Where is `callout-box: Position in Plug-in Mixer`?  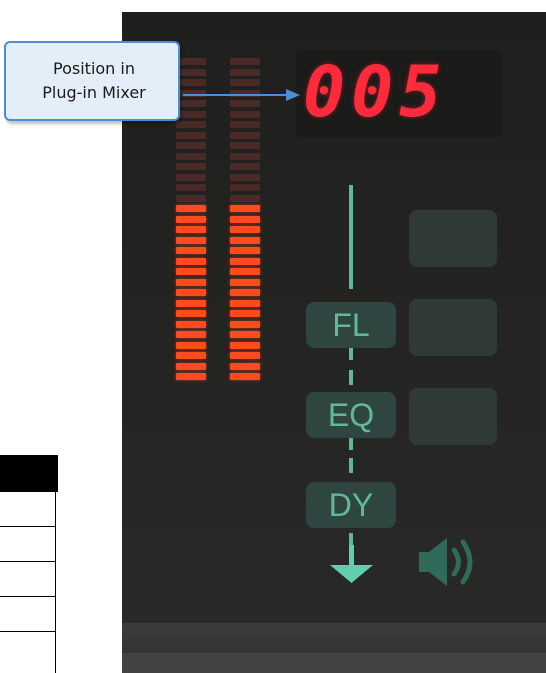
callout-box: Position in Plug-in Mixer is located at coordinates (92, 81).